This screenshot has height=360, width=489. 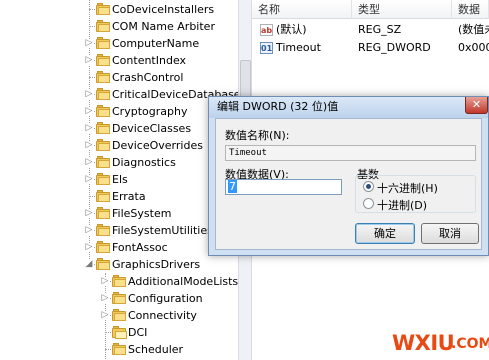 I want to click on tree-item-label: DeviceOverrides, so click(x=157, y=145).